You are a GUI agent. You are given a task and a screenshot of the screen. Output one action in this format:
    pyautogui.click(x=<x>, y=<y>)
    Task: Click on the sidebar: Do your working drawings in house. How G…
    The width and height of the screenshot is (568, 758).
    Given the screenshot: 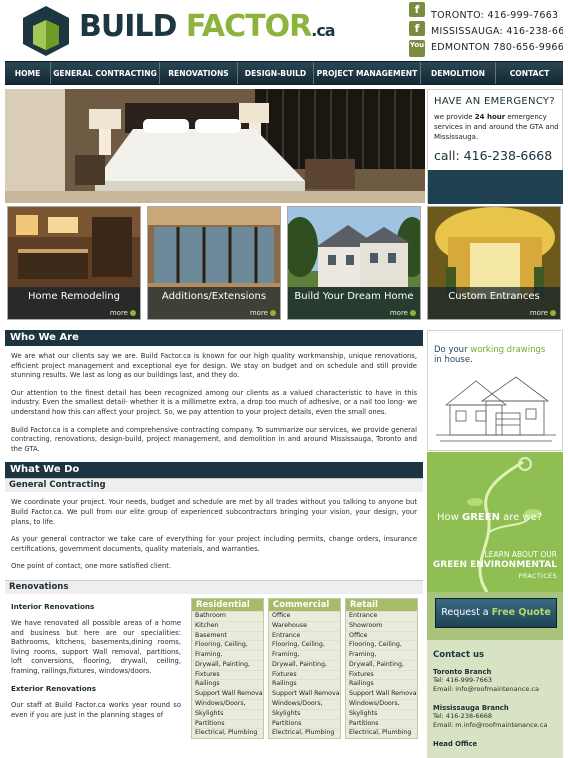 What is the action you would take?
    pyautogui.click(x=495, y=544)
    